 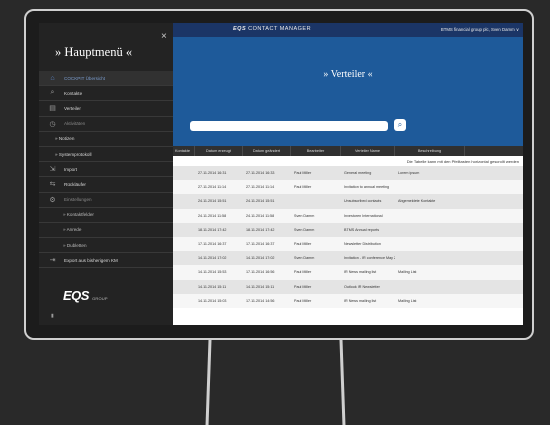 What do you see at coordinates (52, 185) in the screenshot?
I see `bounce-icon: ⇆` at bounding box center [52, 185].